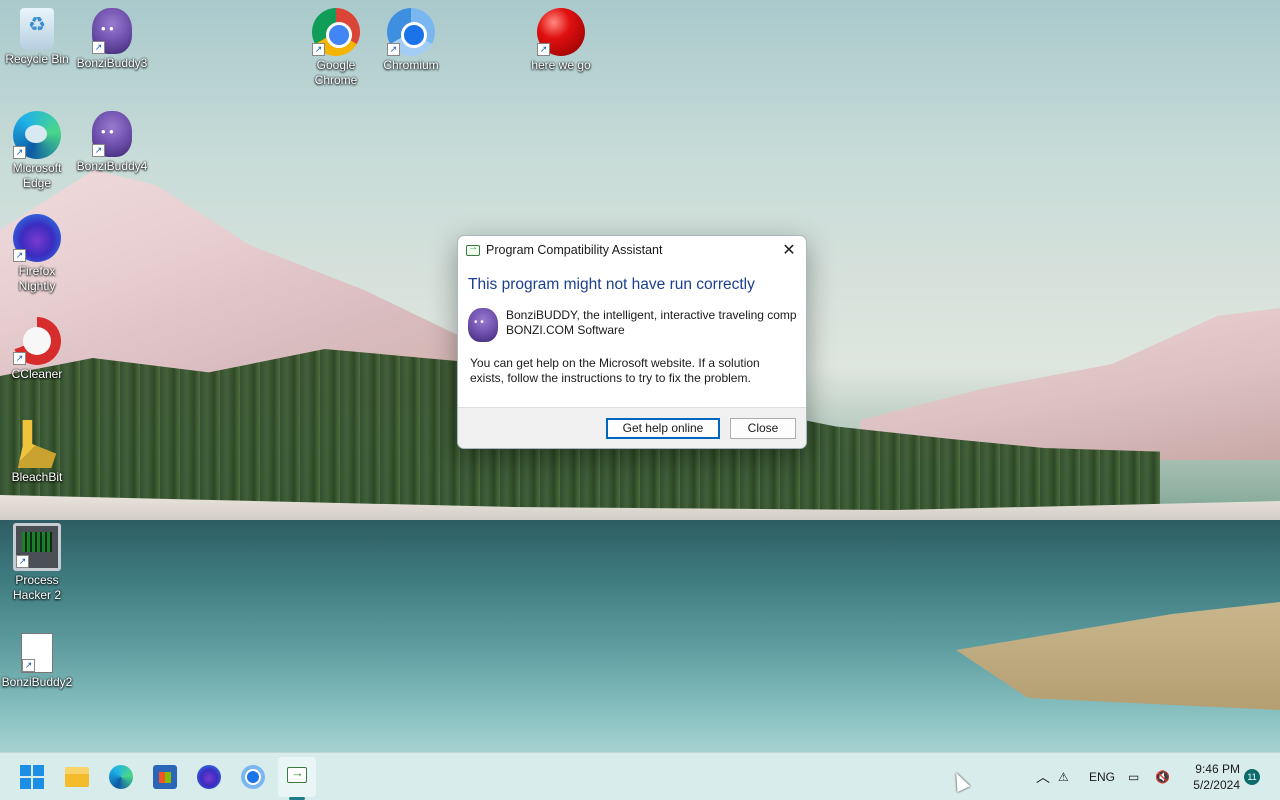 This screenshot has width=1280, height=800. I want to click on edge-icon, so click(121, 777).